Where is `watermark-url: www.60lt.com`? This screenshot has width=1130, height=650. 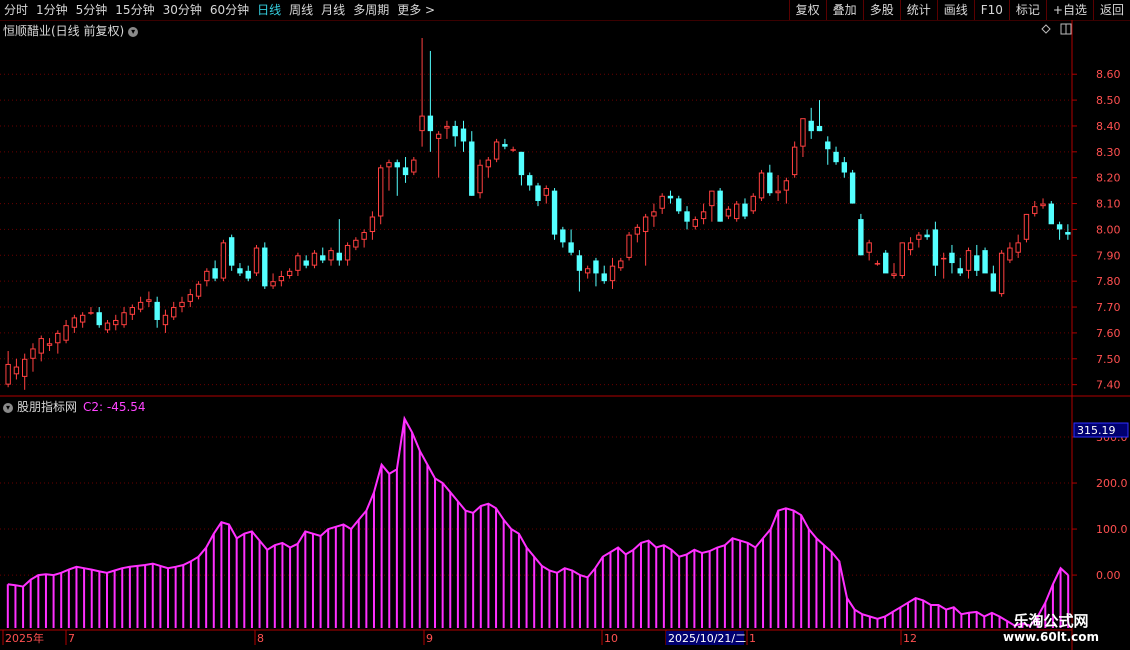
watermark-url: www.60lt.com is located at coordinates (1051, 637).